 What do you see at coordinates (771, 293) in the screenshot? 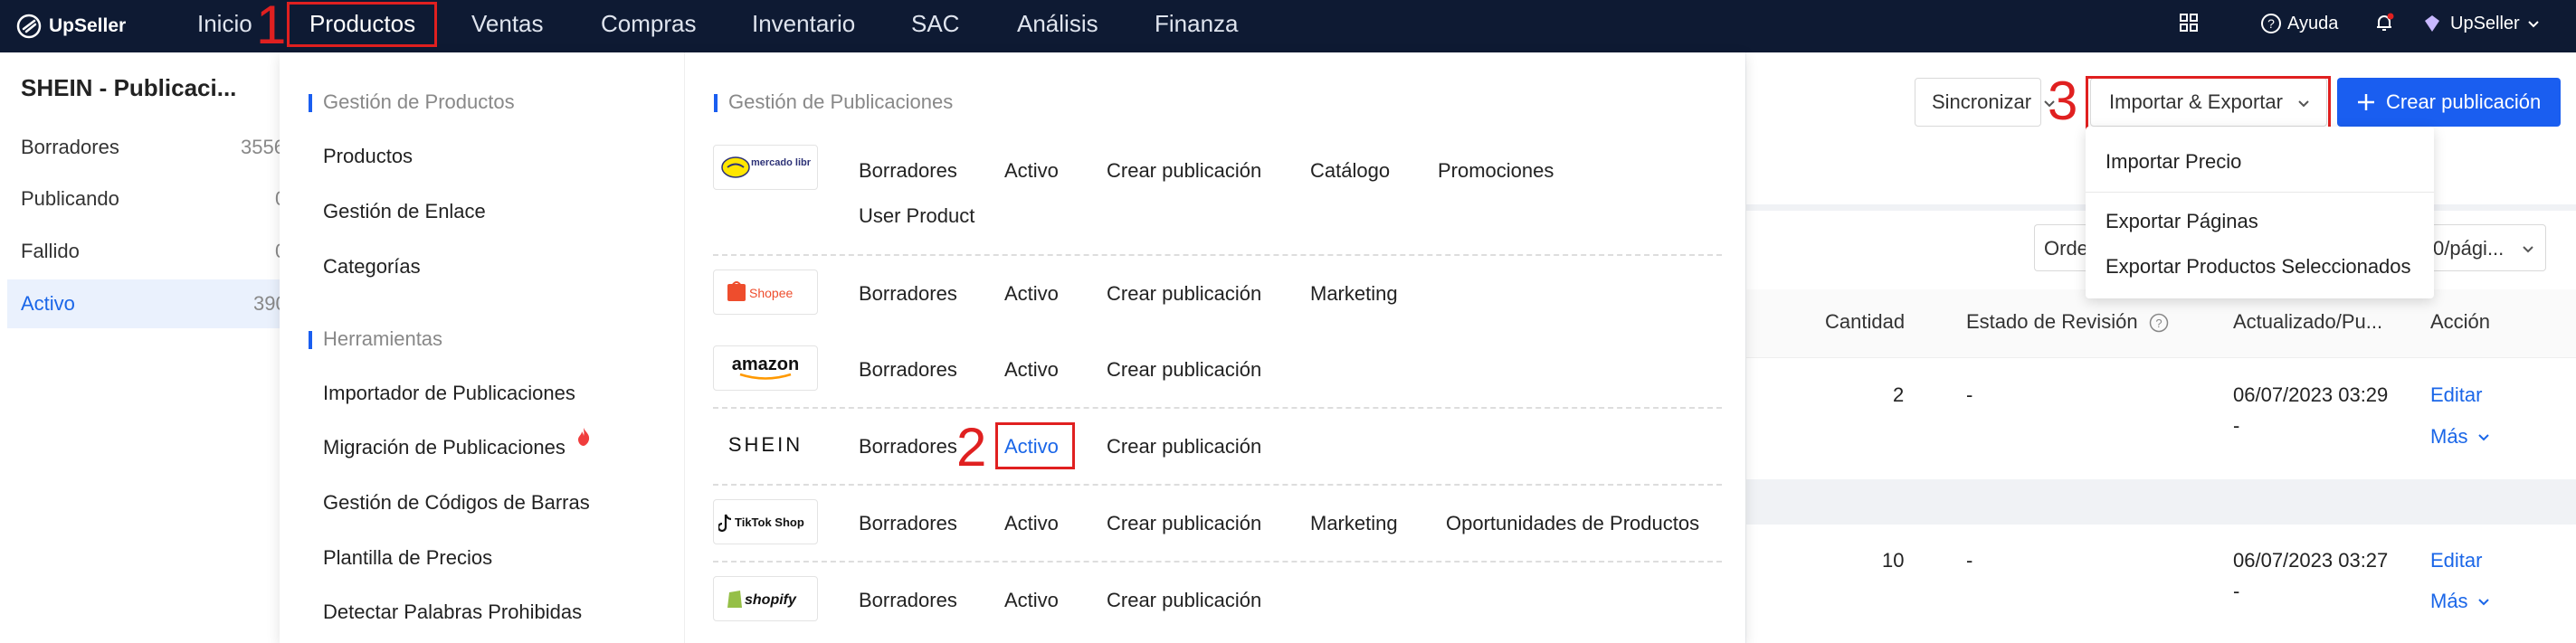
I see `svg-text: Shopee` at bounding box center [771, 293].